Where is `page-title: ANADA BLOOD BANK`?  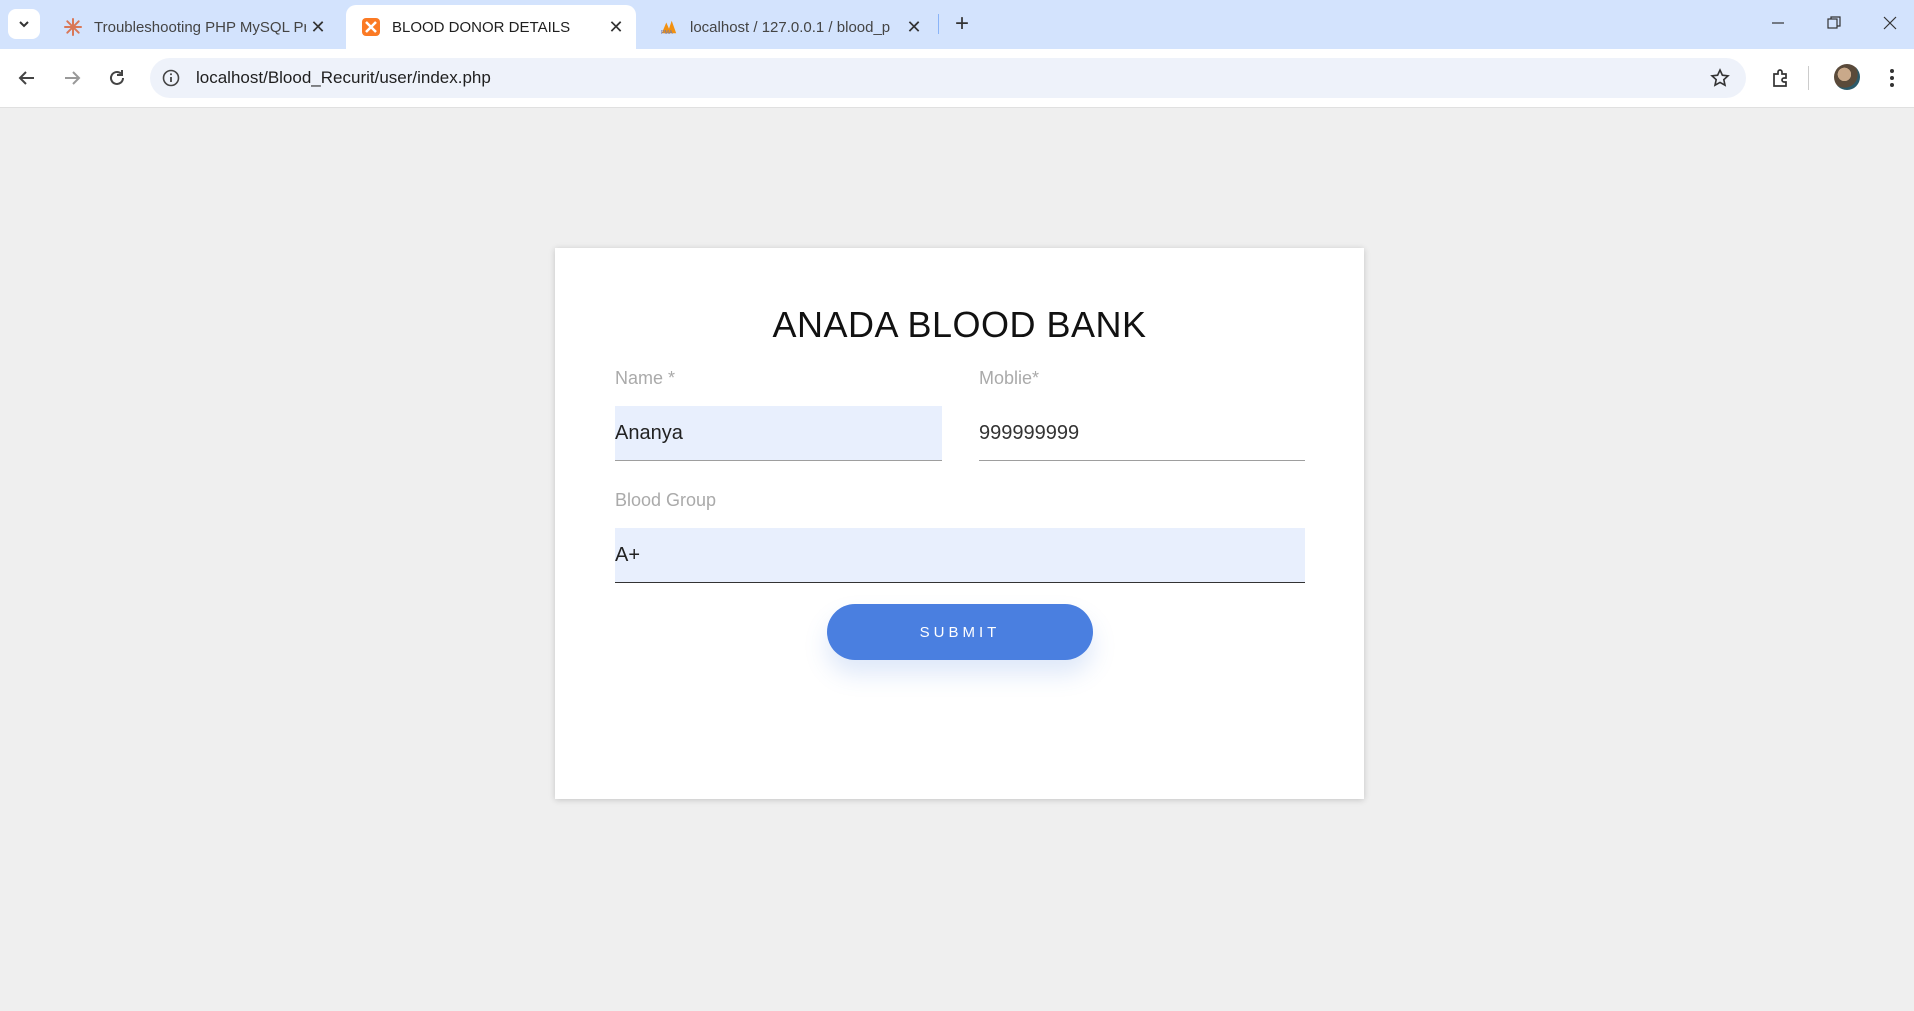
page-title: ANADA BLOOD BANK is located at coordinates (959, 324).